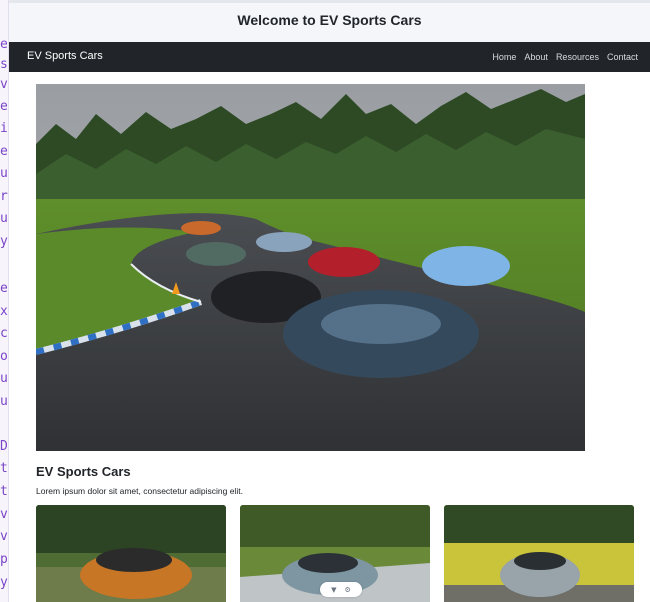 This screenshot has width=650, height=602. Describe the element at coordinates (65, 56) in the screenshot. I see `navbar-brand: EV Sports Cars` at that location.